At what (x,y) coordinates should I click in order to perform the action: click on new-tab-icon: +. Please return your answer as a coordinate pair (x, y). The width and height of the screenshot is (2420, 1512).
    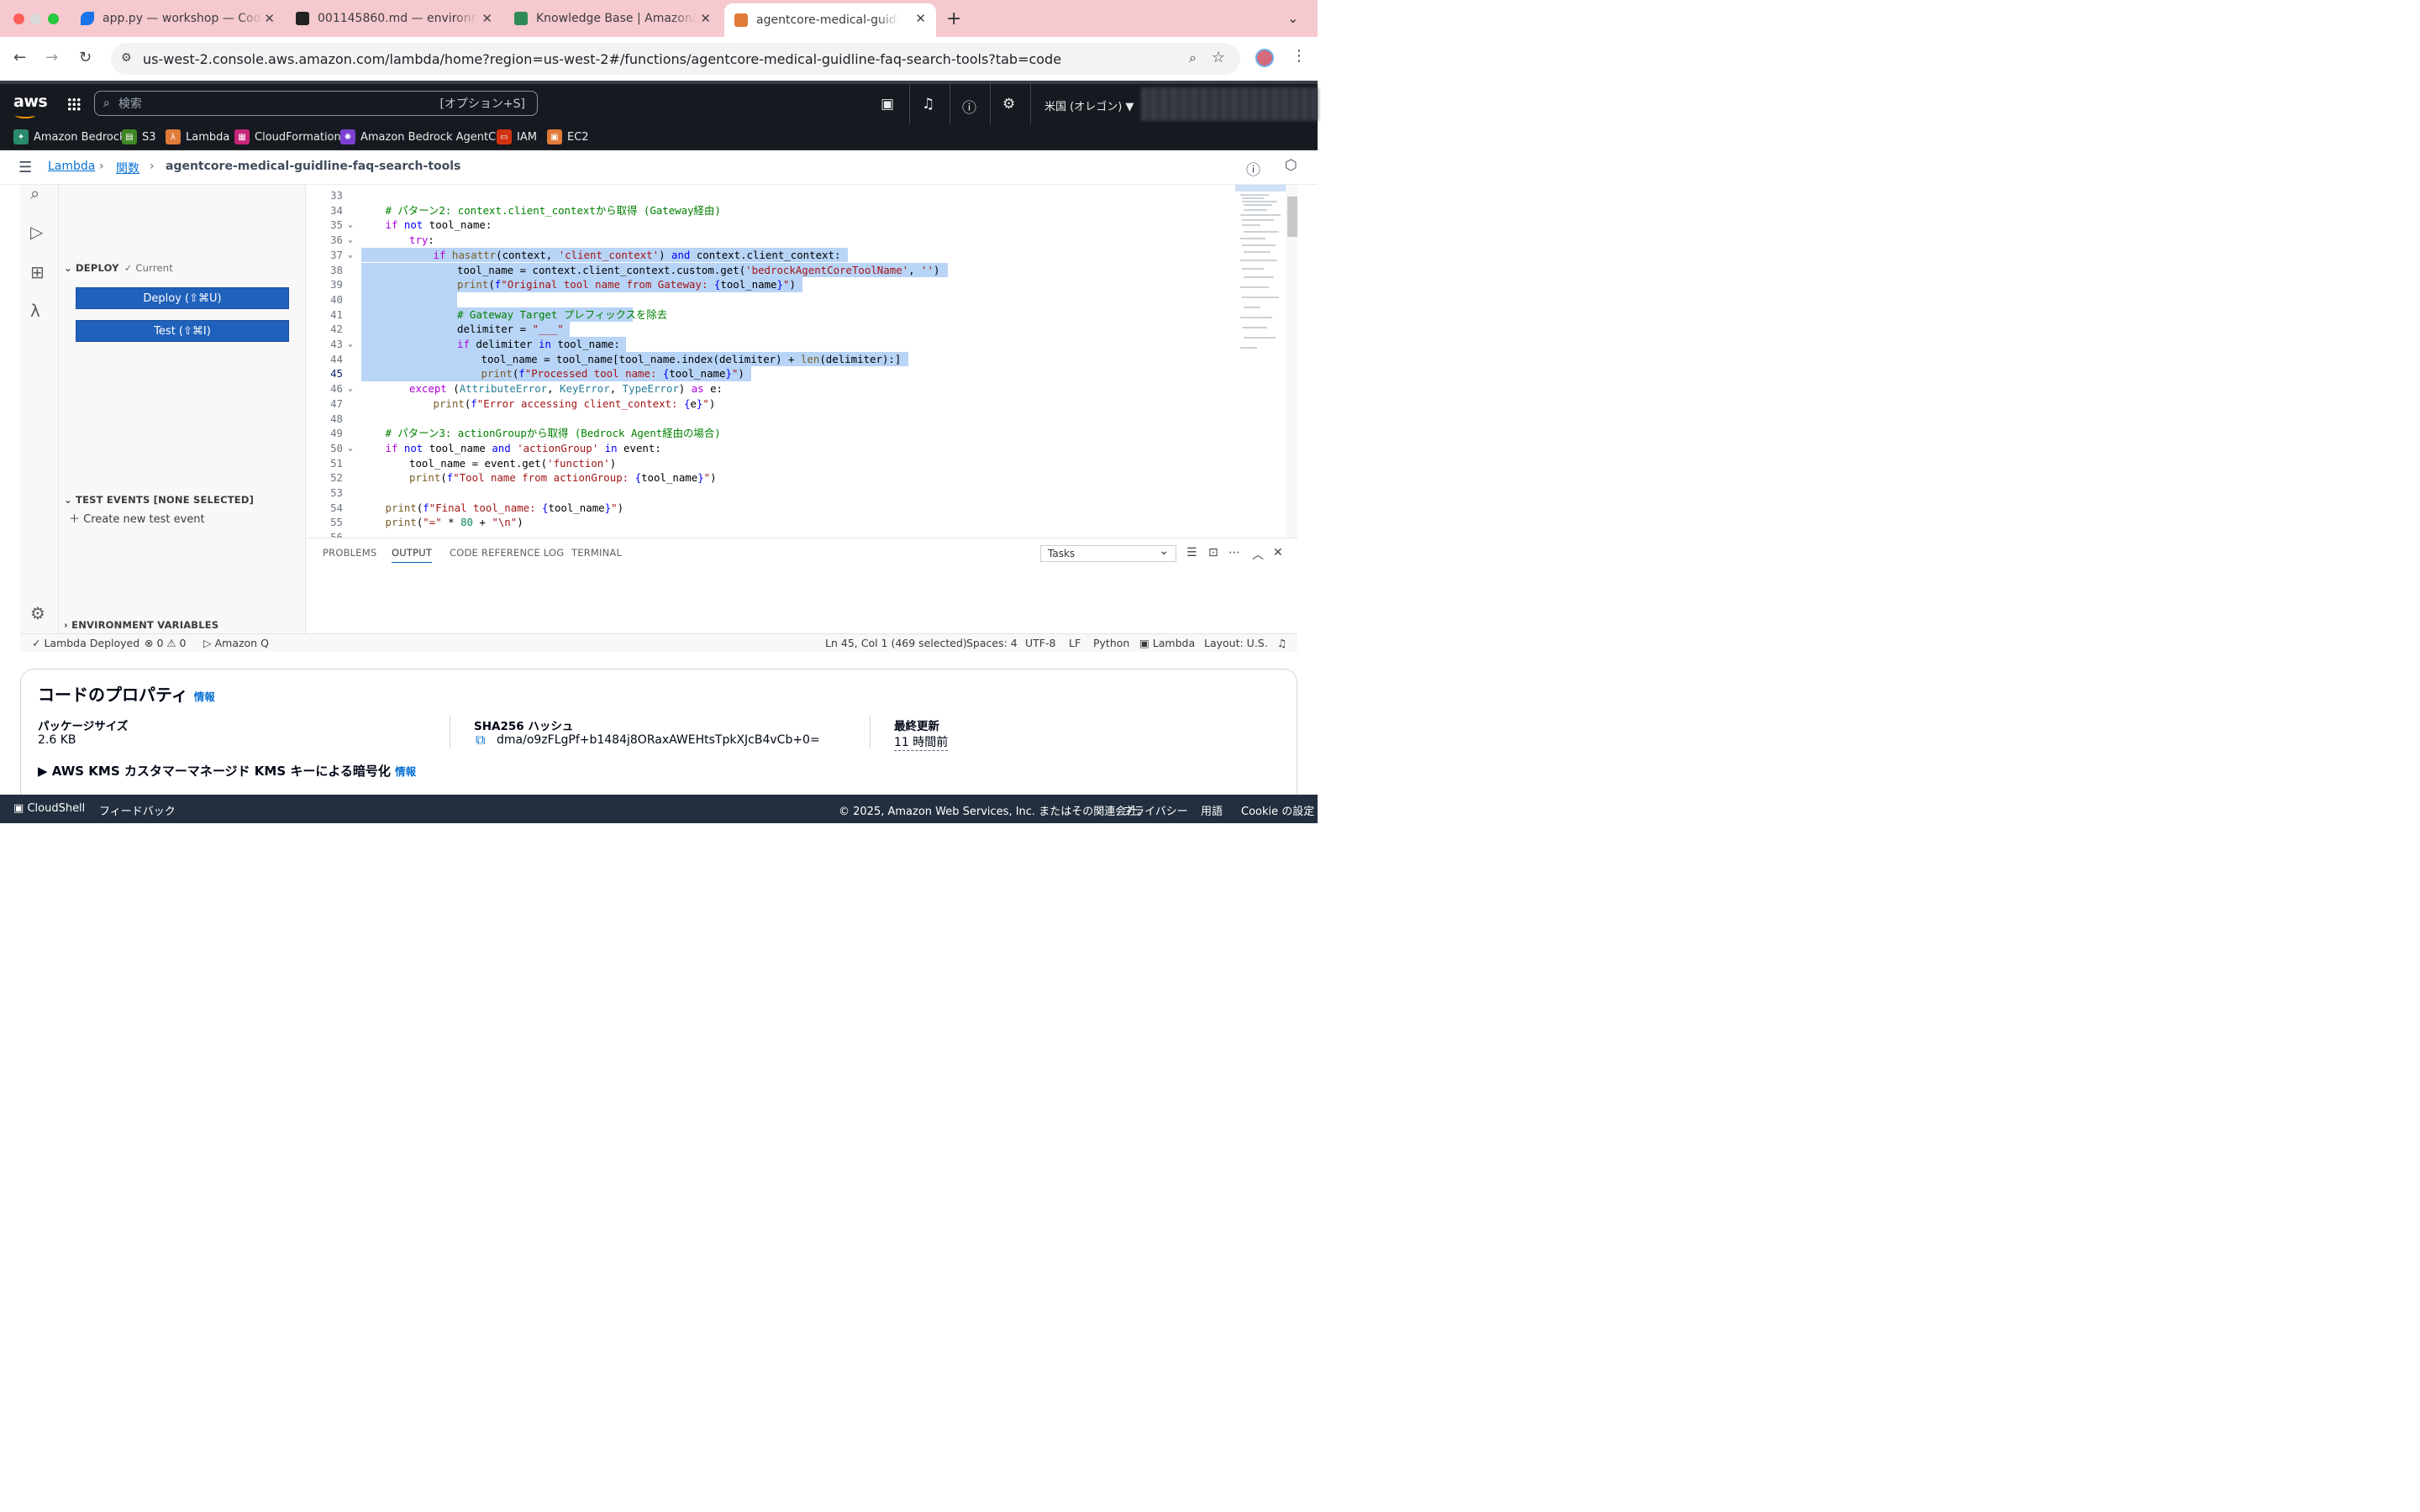
    Looking at the image, I should click on (954, 18).